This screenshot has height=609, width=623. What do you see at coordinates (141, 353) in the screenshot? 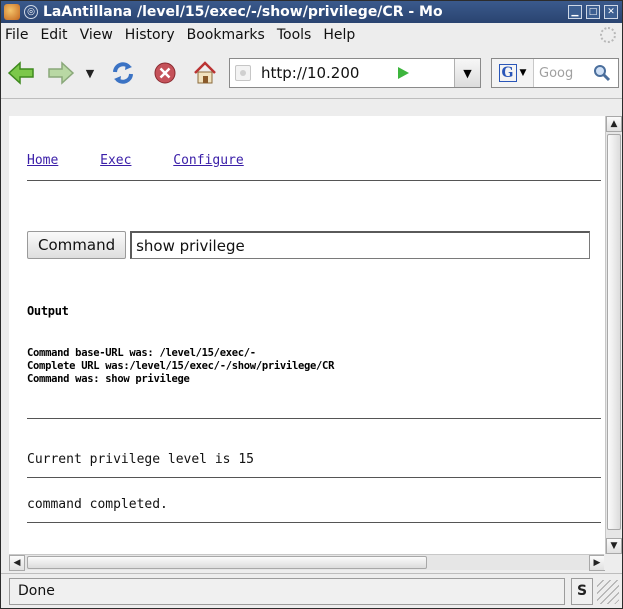
I see `info-line: Command base-URL was: /level/15/exec/-` at bounding box center [141, 353].